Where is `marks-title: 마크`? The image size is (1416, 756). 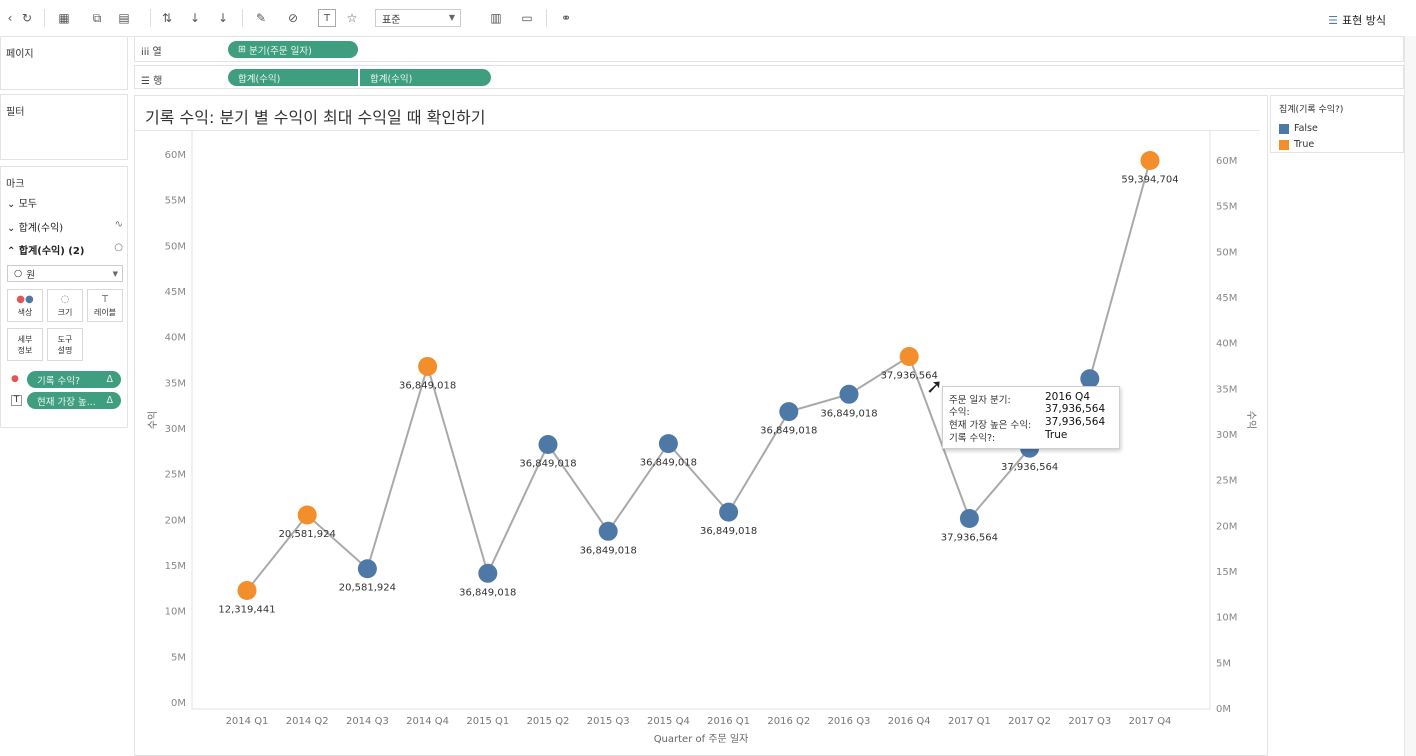
marks-title: 마크 is located at coordinates (15, 184).